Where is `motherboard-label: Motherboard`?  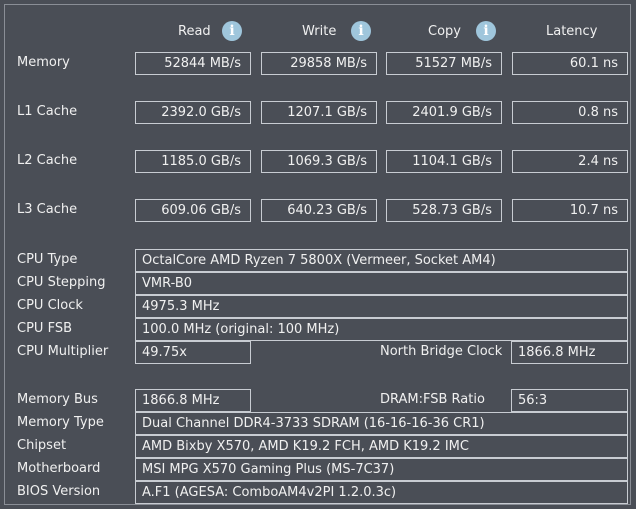
motherboard-label: Motherboard is located at coordinates (59, 468).